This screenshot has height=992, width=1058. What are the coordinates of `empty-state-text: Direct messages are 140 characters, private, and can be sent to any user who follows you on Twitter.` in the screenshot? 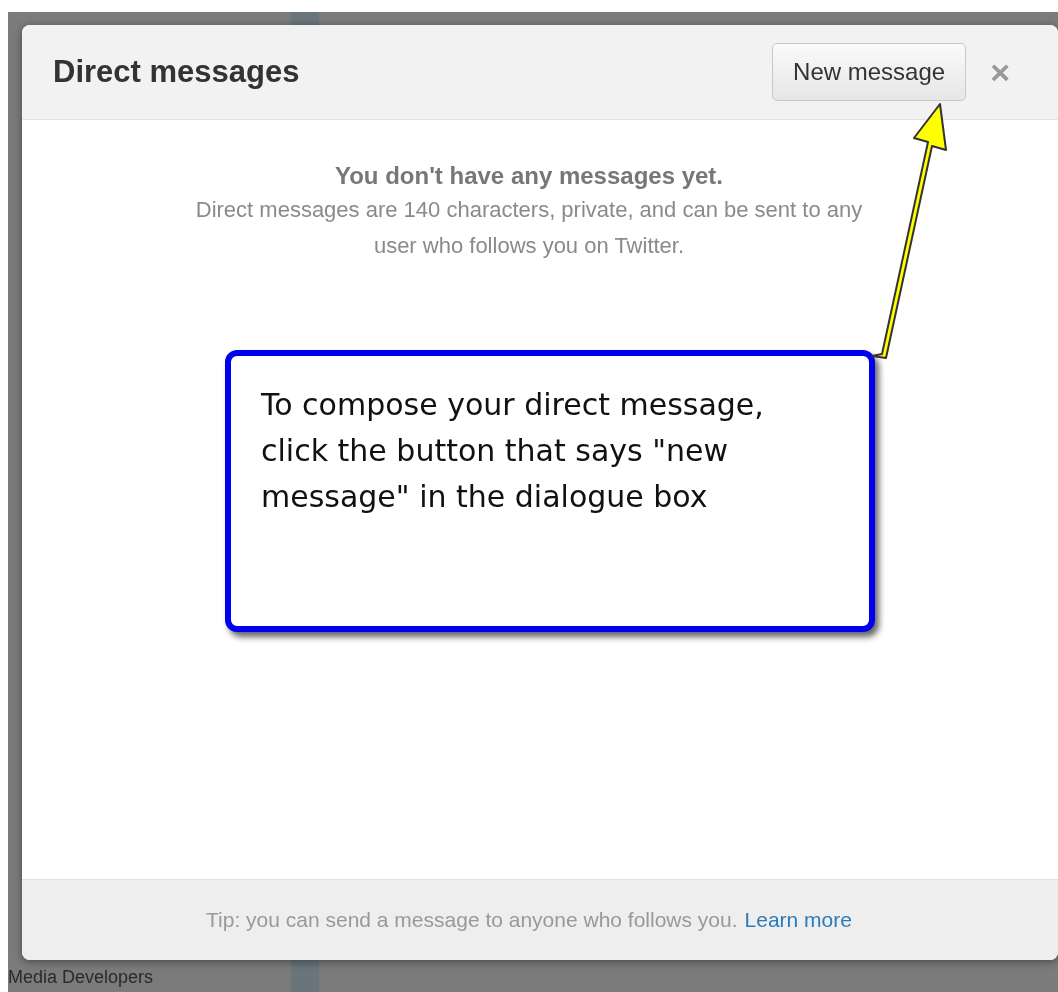 It's located at (529, 228).